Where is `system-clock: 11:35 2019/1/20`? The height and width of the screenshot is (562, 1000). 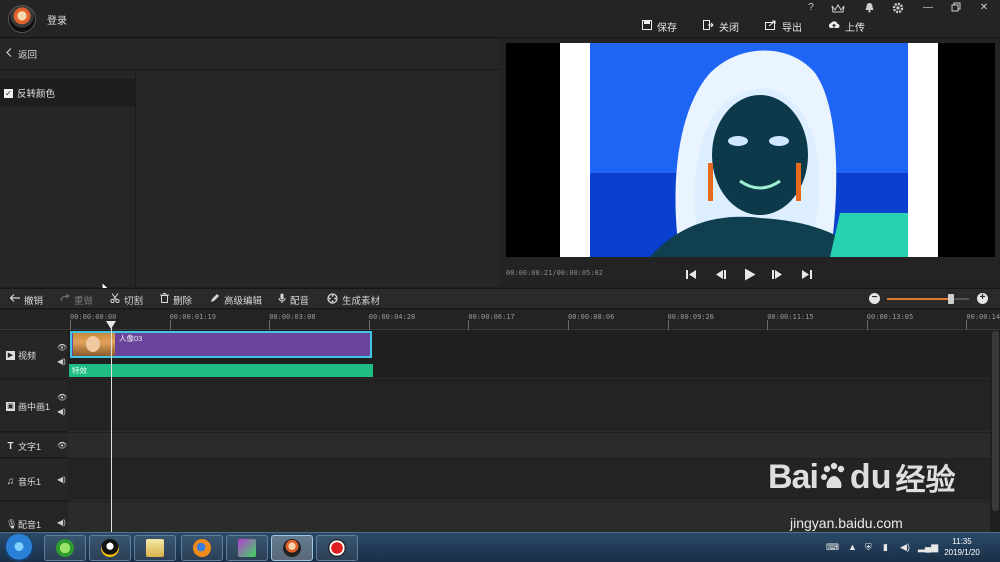 system-clock: 11:35 2019/1/20 is located at coordinates (962, 547).